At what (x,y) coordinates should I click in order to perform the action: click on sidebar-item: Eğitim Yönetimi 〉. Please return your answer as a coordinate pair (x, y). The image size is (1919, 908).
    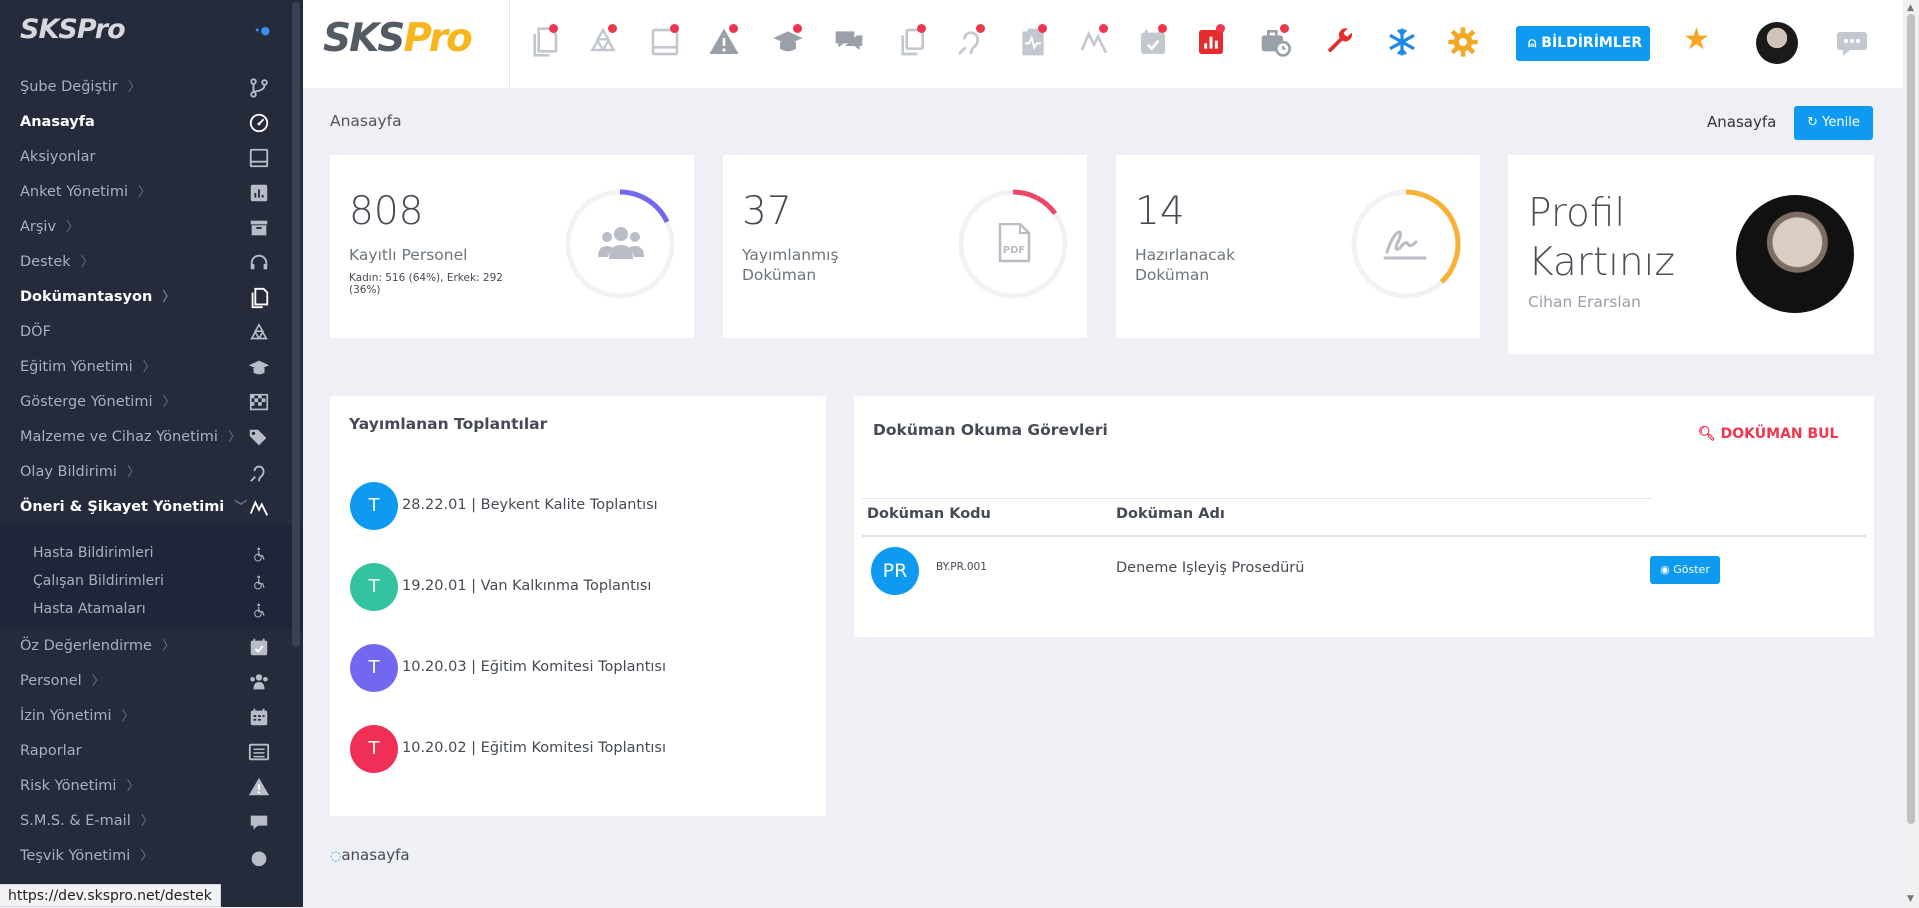
    Looking at the image, I should click on (151, 367).